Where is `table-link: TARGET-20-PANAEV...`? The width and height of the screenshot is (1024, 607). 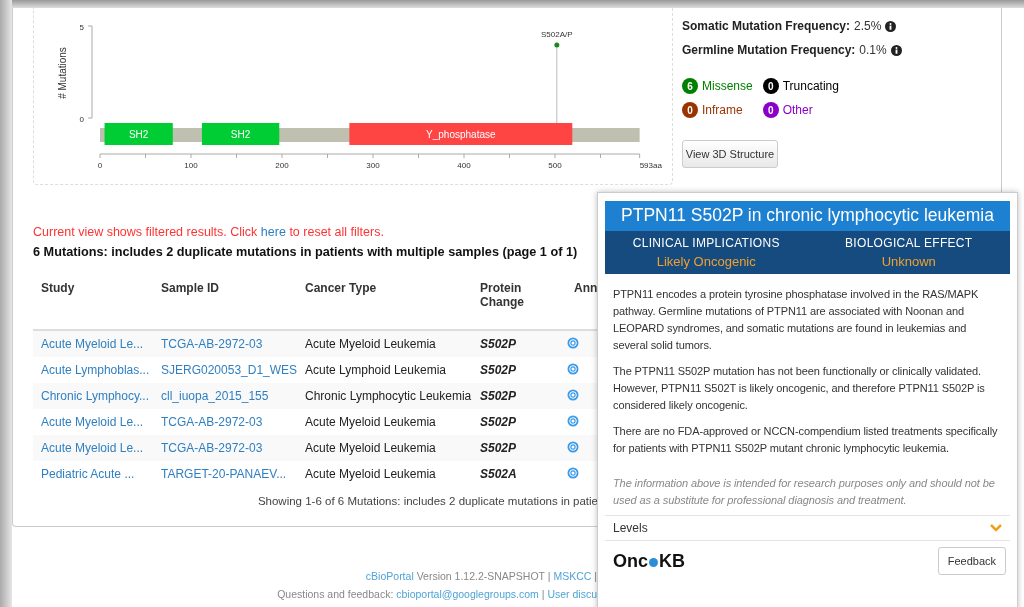 table-link: TARGET-20-PANAEV... is located at coordinates (225, 474).